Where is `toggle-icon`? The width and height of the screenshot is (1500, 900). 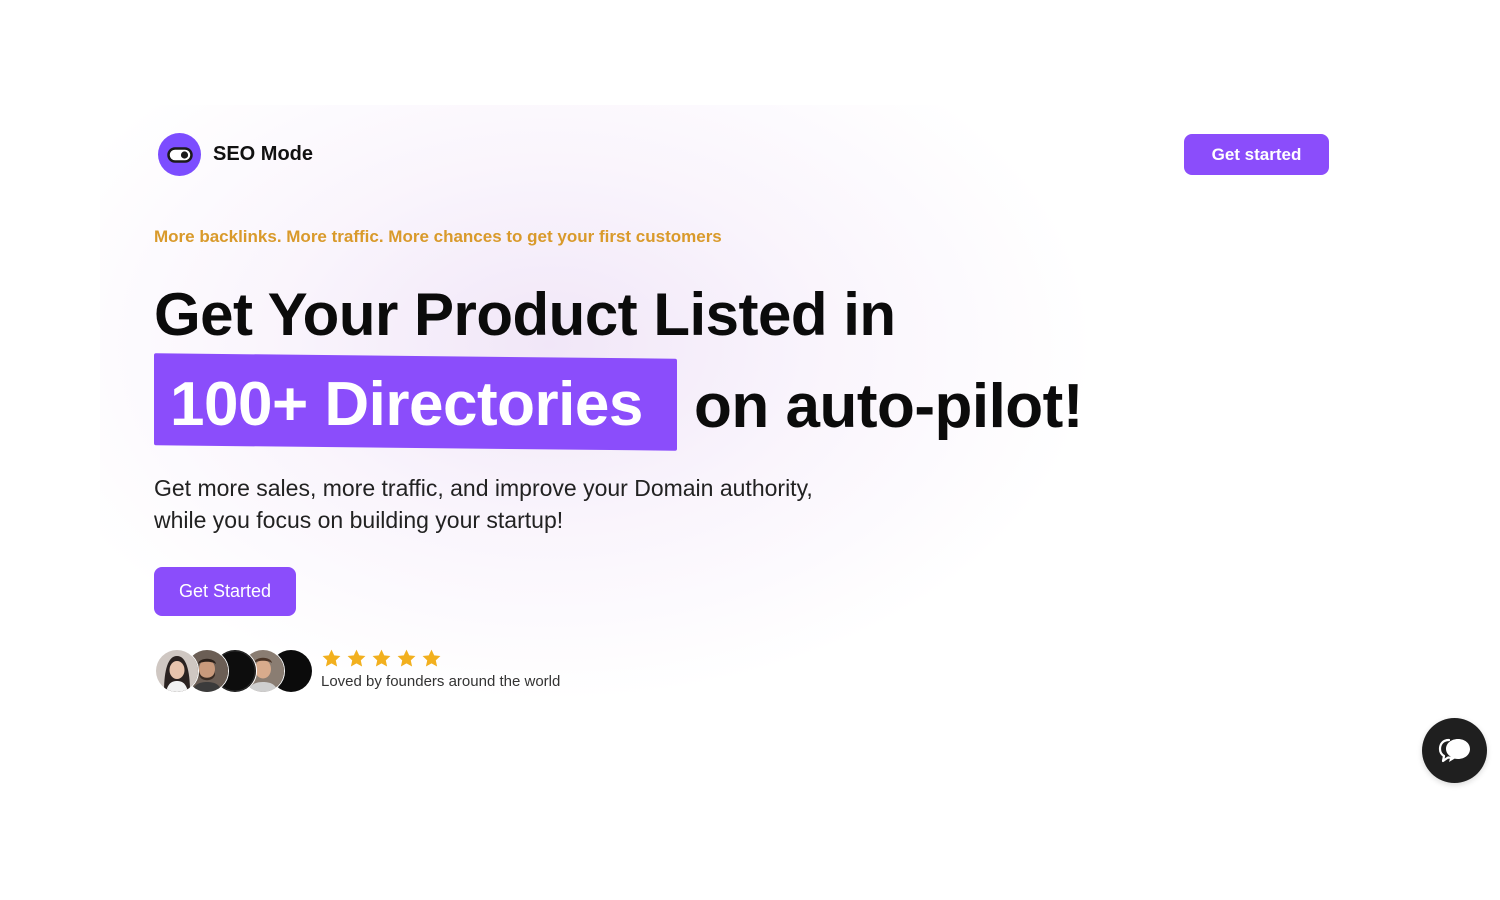
toggle-icon is located at coordinates (179, 154).